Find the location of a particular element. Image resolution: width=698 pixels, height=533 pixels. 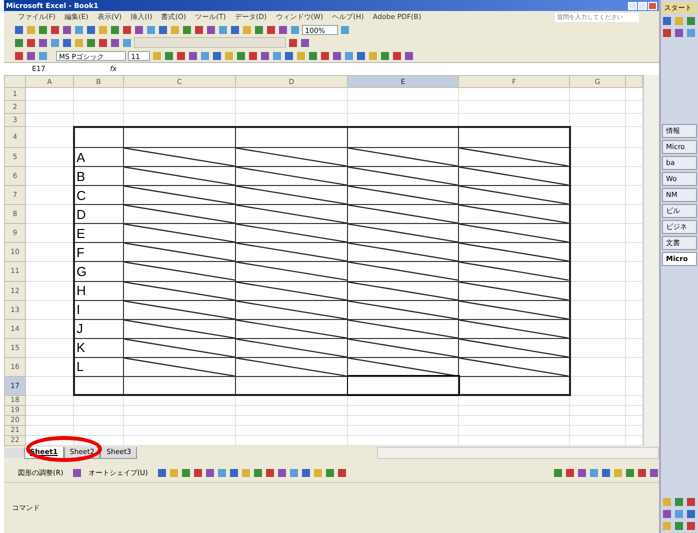

cell-text: L is located at coordinates (80, 366).